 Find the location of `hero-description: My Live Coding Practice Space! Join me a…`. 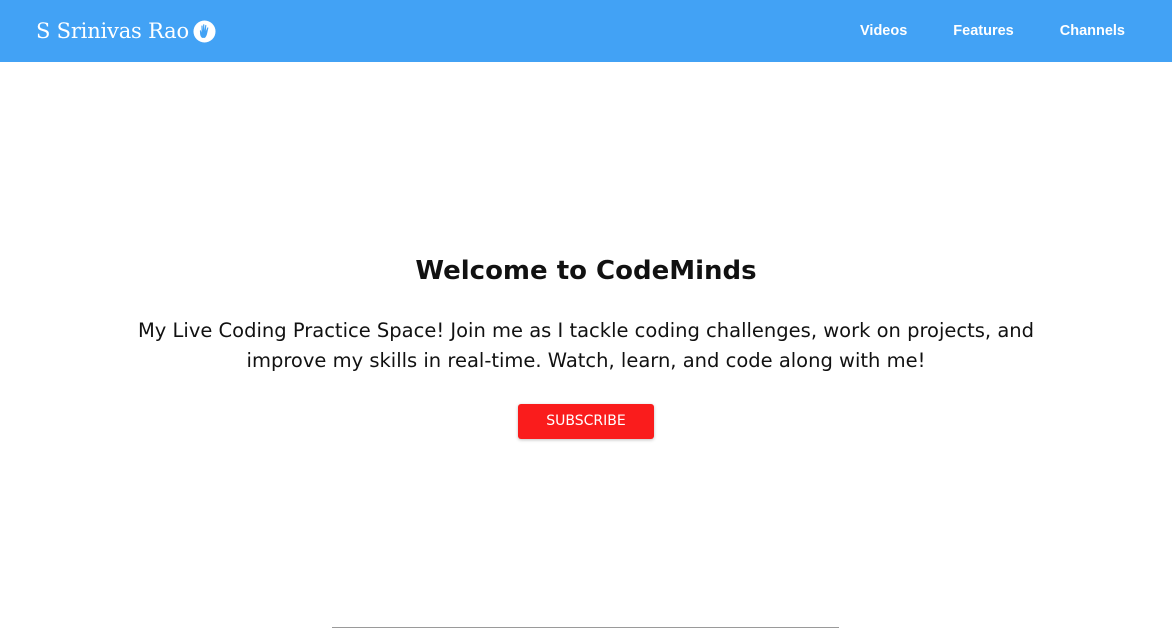

hero-description: My Live Coding Practice Space! Join me a… is located at coordinates (586, 345).